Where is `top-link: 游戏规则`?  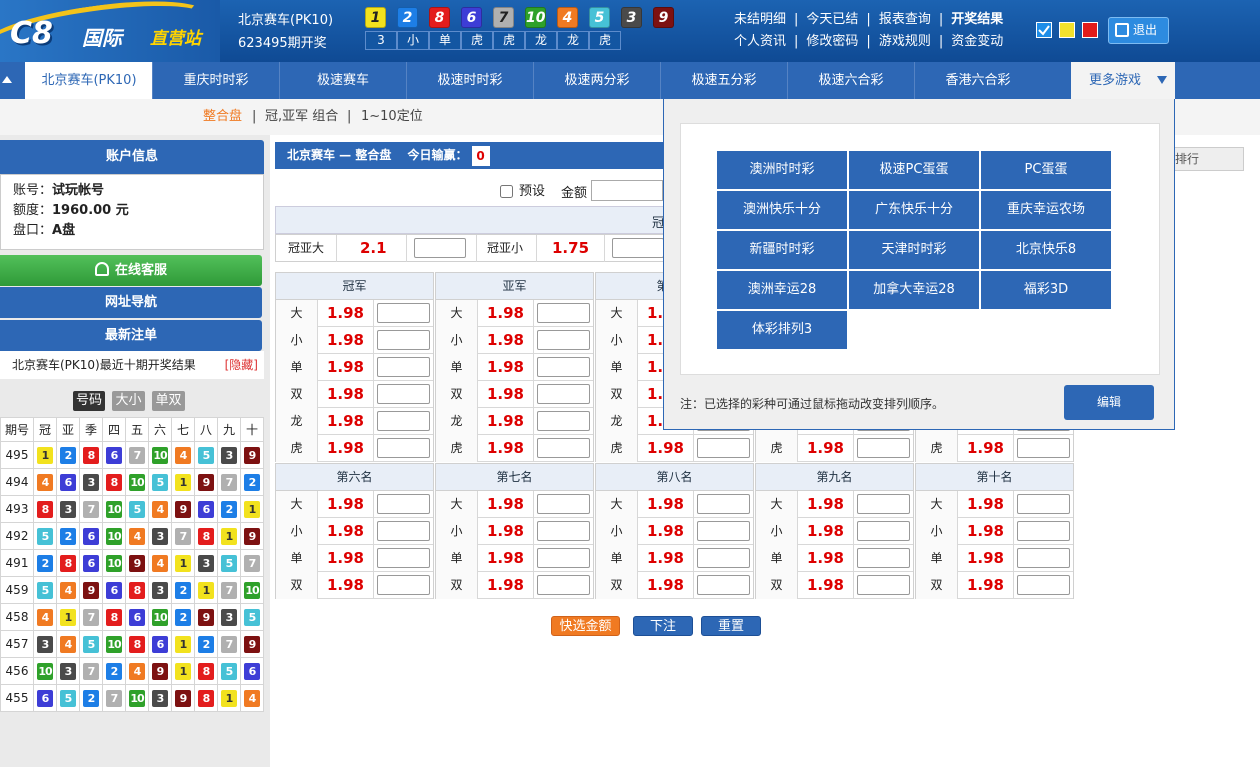
top-link: 游戏规则 is located at coordinates (905, 42).